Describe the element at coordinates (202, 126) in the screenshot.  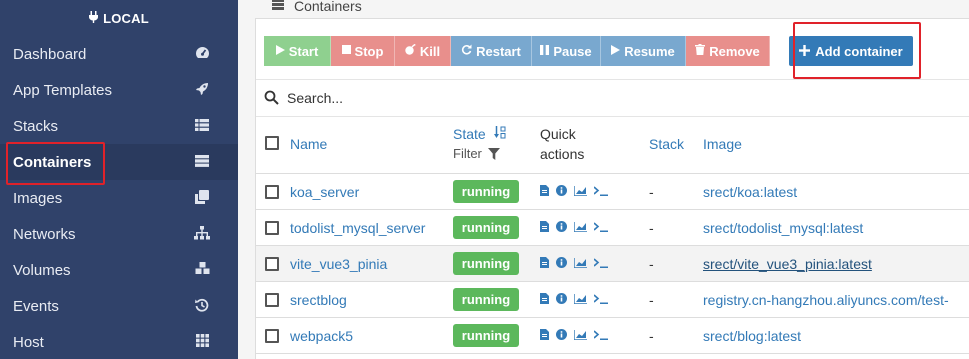
I see `th-list-icon` at that location.